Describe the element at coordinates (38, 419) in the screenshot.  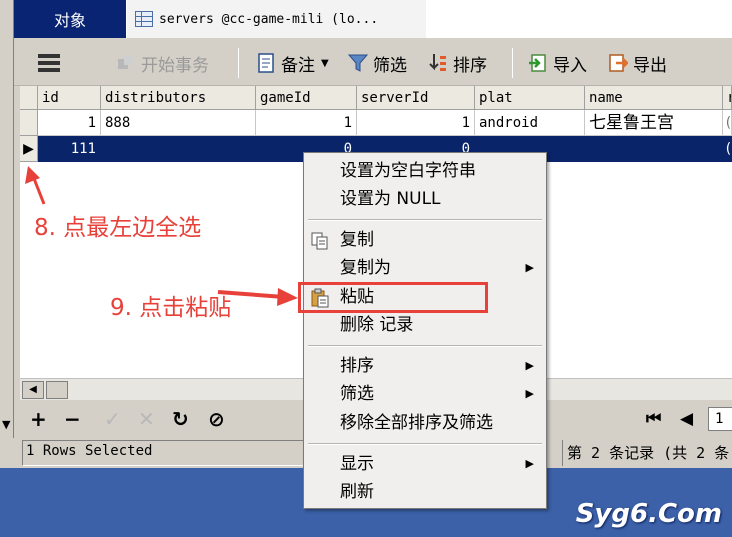
I see `add-record-icon: +` at that location.